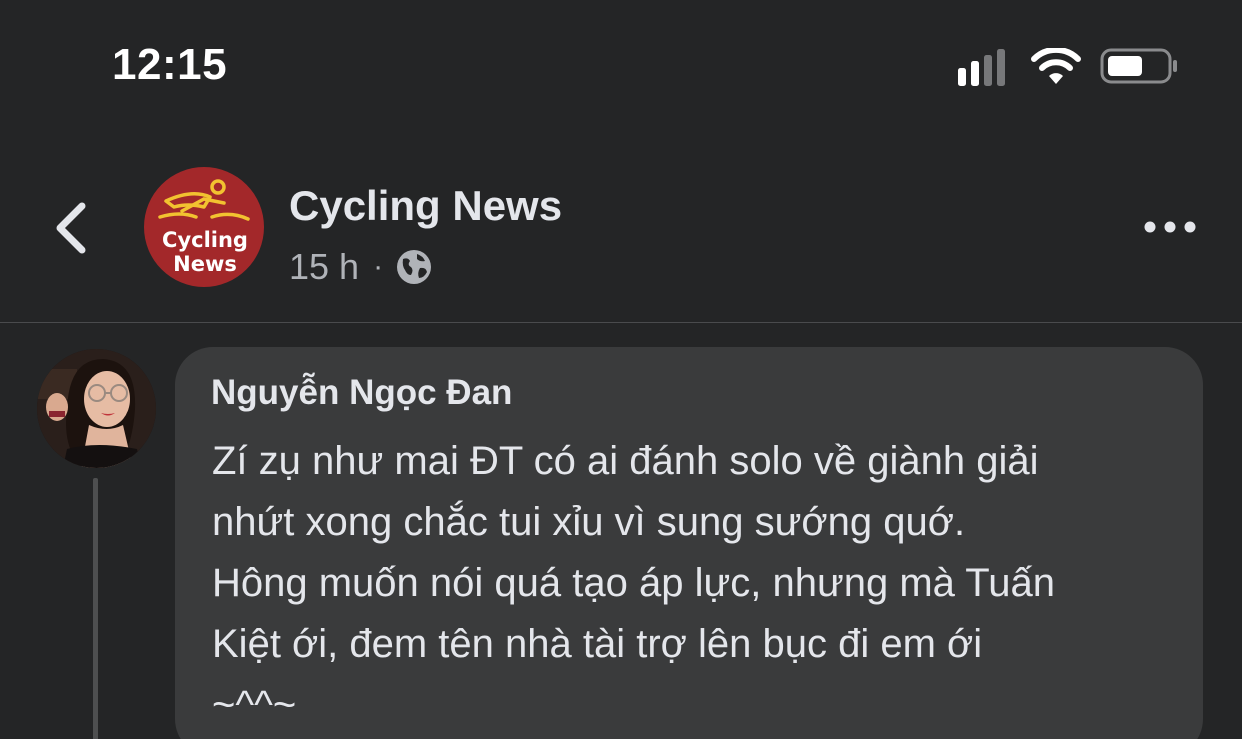  What do you see at coordinates (1056, 66) in the screenshot?
I see `wifi-icon` at bounding box center [1056, 66].